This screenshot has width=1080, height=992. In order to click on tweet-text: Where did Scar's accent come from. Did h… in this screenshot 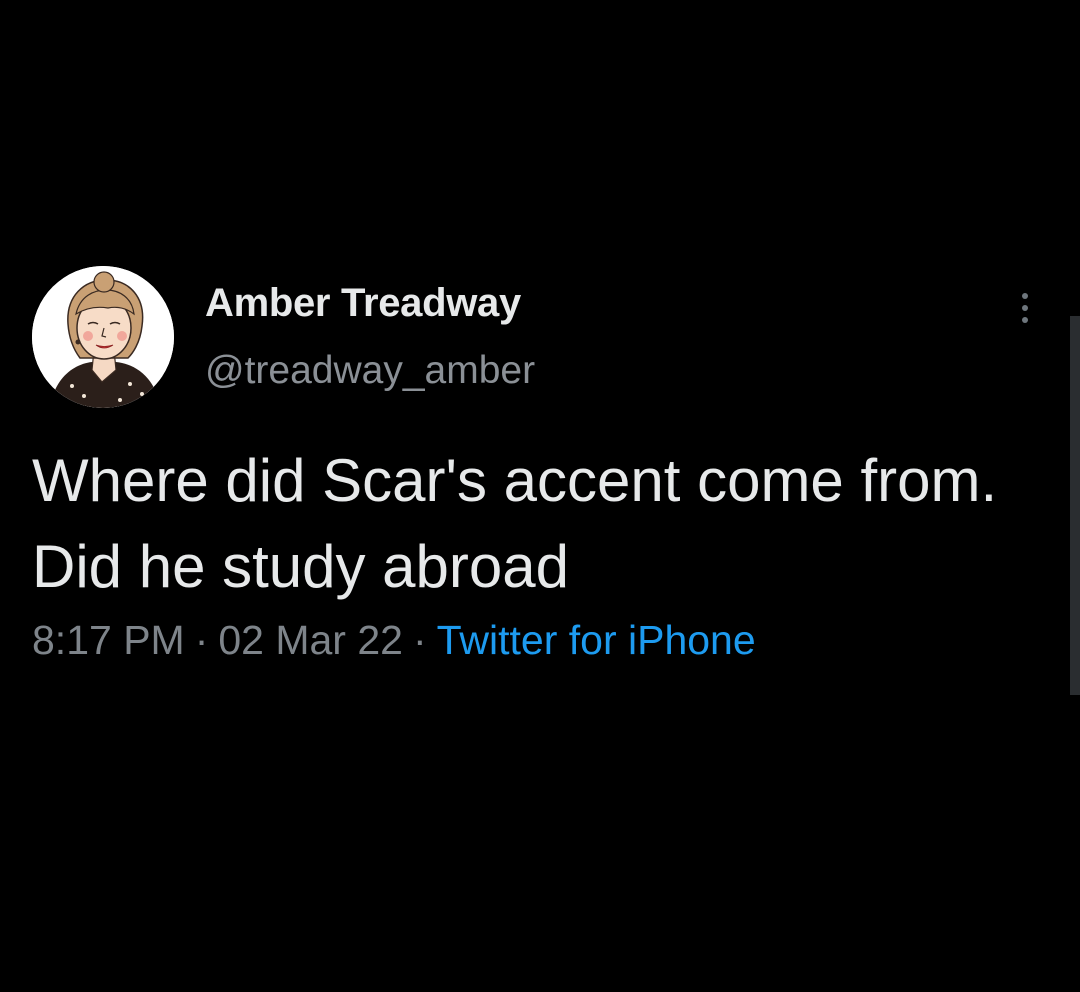, I will do `click(515, 523)`.